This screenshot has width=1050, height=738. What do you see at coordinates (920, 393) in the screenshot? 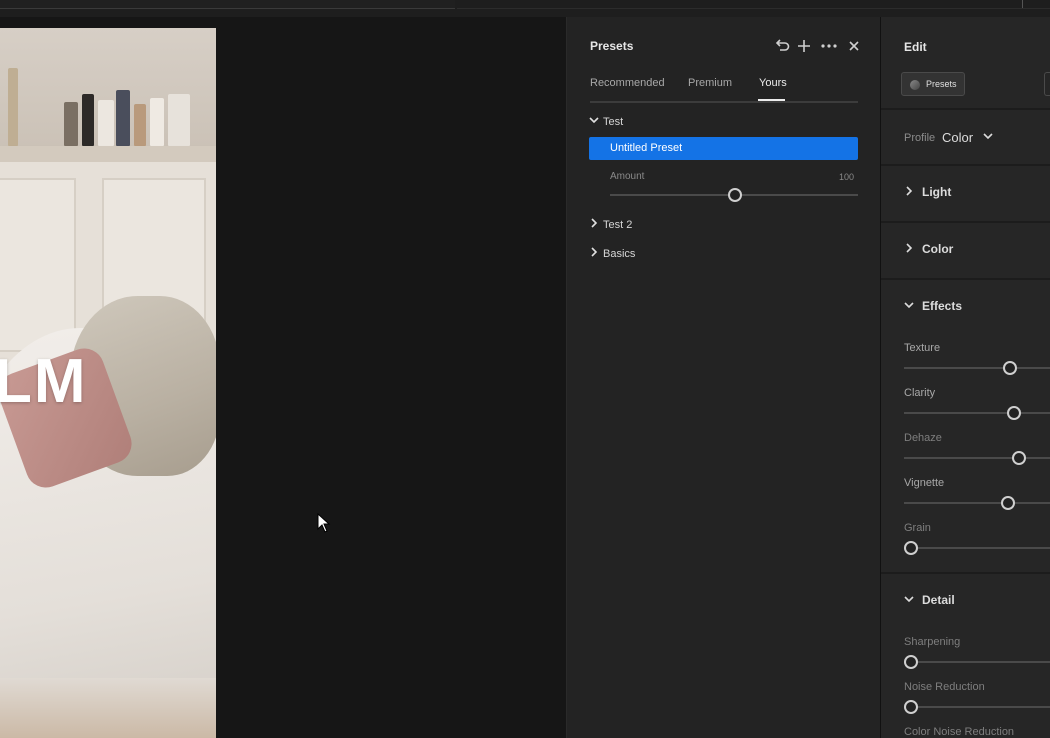
I see `slider-label-clarity: Clarity` at bounding box center [920, 393].